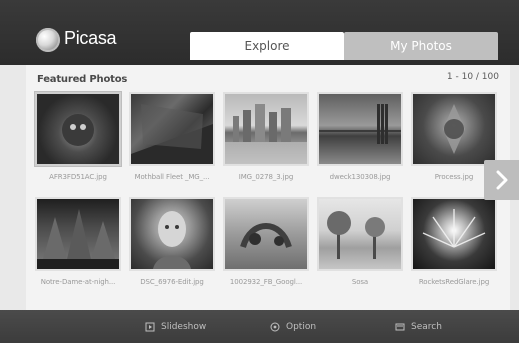 This screenshot has width=519, height=343. I want to click on photo-caption: dweck130308.jpg, so click(360, 177).